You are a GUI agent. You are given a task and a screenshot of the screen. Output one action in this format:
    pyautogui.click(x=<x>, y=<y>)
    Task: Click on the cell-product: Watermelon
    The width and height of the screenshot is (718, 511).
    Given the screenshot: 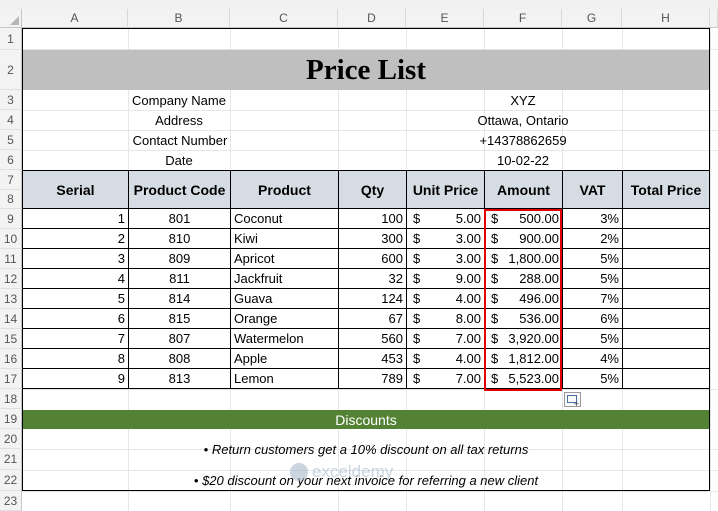 What is the action you would take?
    pyautogui.click(x=284, y=339)
    